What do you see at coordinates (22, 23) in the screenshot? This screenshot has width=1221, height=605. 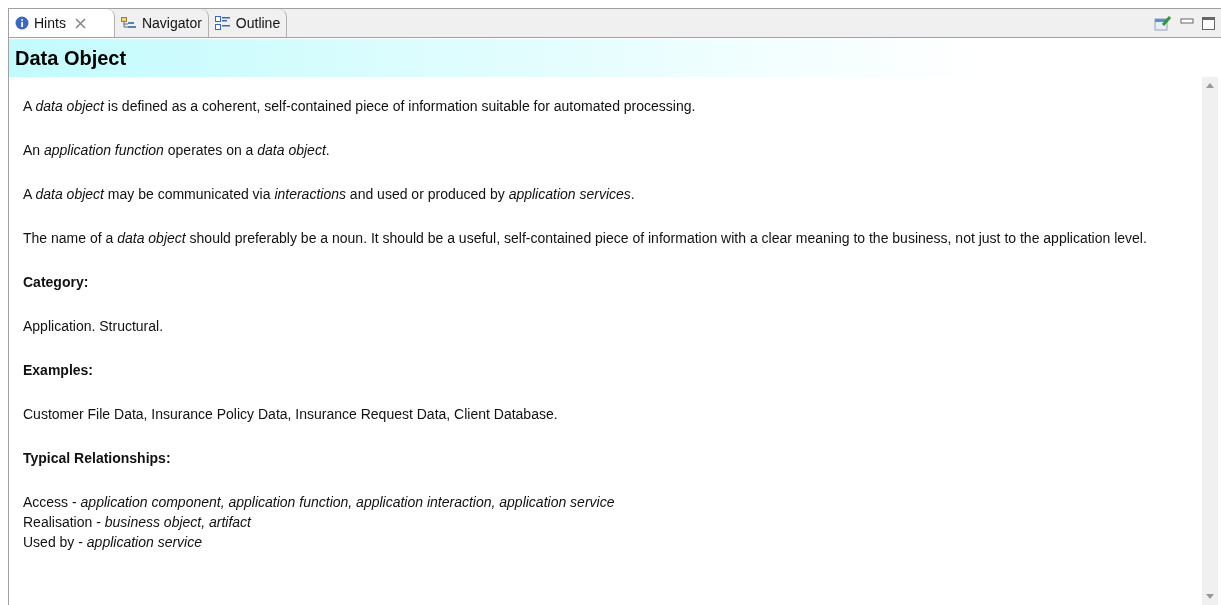 I see `info-icon` at bounding box center [22, 23].